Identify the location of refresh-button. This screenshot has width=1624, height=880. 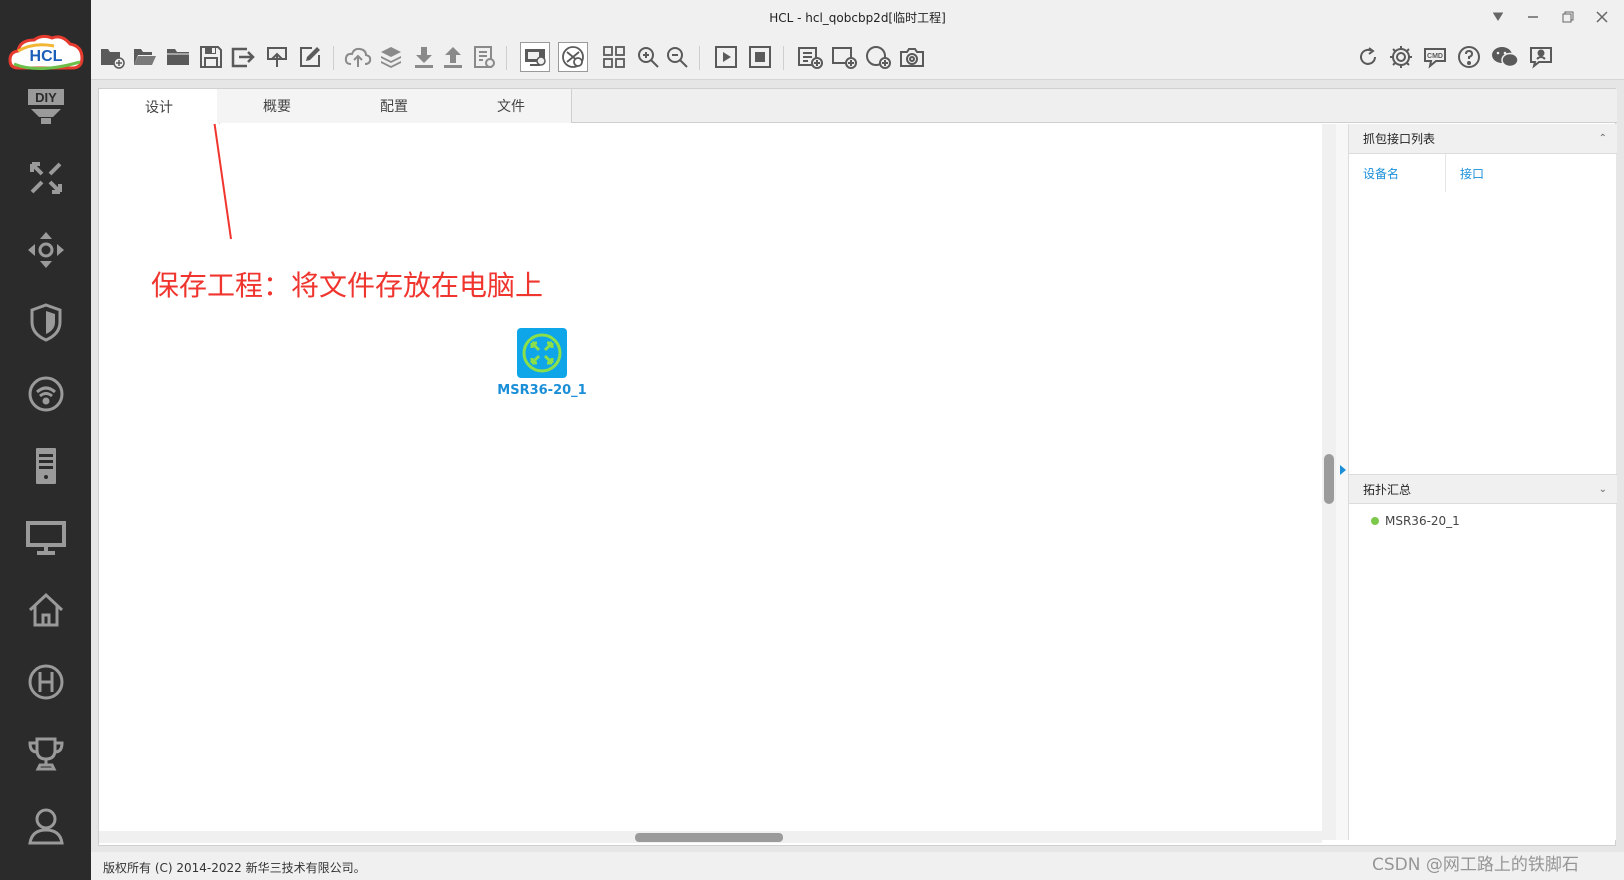
(1368, 57).